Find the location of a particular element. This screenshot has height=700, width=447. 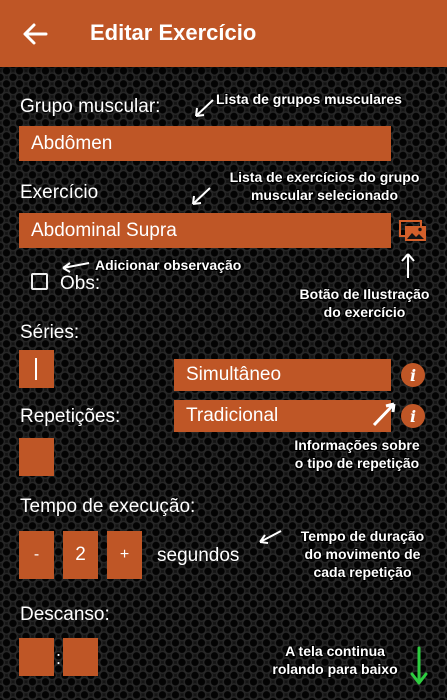

tempo-execucao-input: 2 is located at coordinates (80, 555).